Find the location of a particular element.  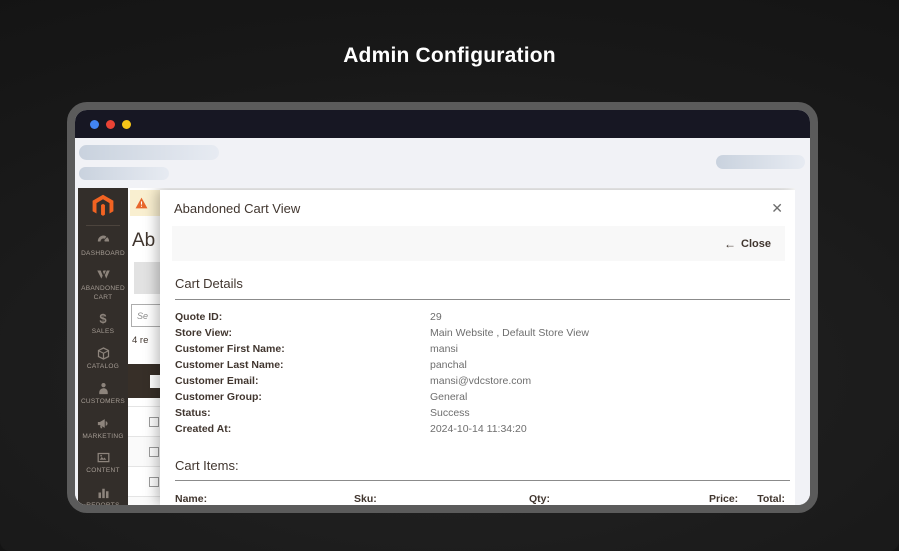

sidebar-item-content: CONTENT is located at coordinates (103, 463).